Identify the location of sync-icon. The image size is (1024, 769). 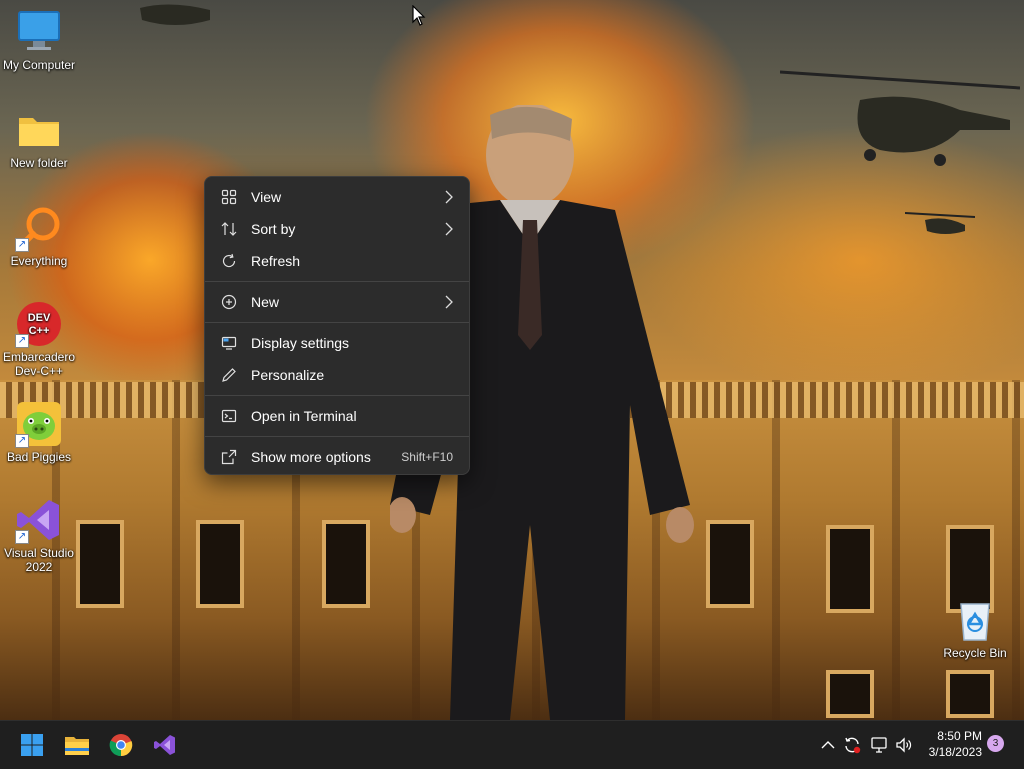
(853, 745).